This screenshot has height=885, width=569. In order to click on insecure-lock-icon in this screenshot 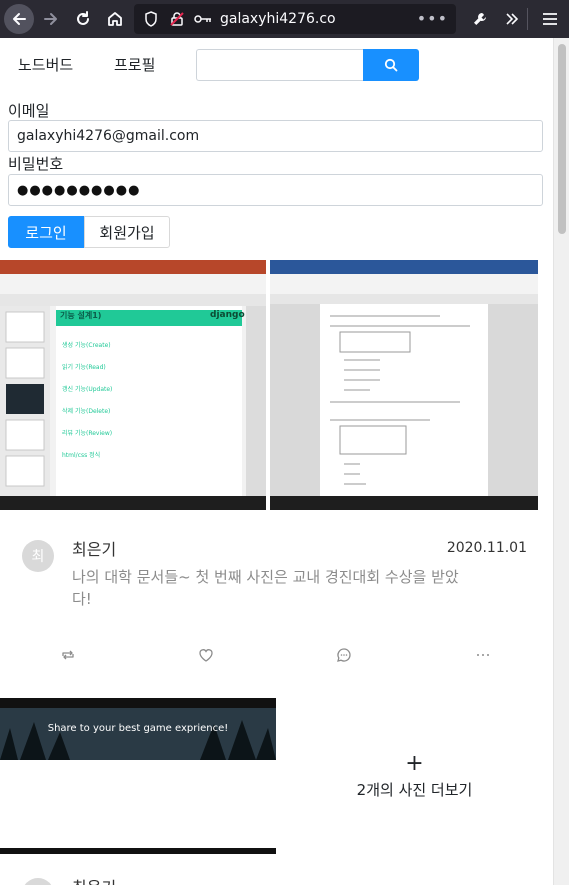, I will do `click(177, 19)`.